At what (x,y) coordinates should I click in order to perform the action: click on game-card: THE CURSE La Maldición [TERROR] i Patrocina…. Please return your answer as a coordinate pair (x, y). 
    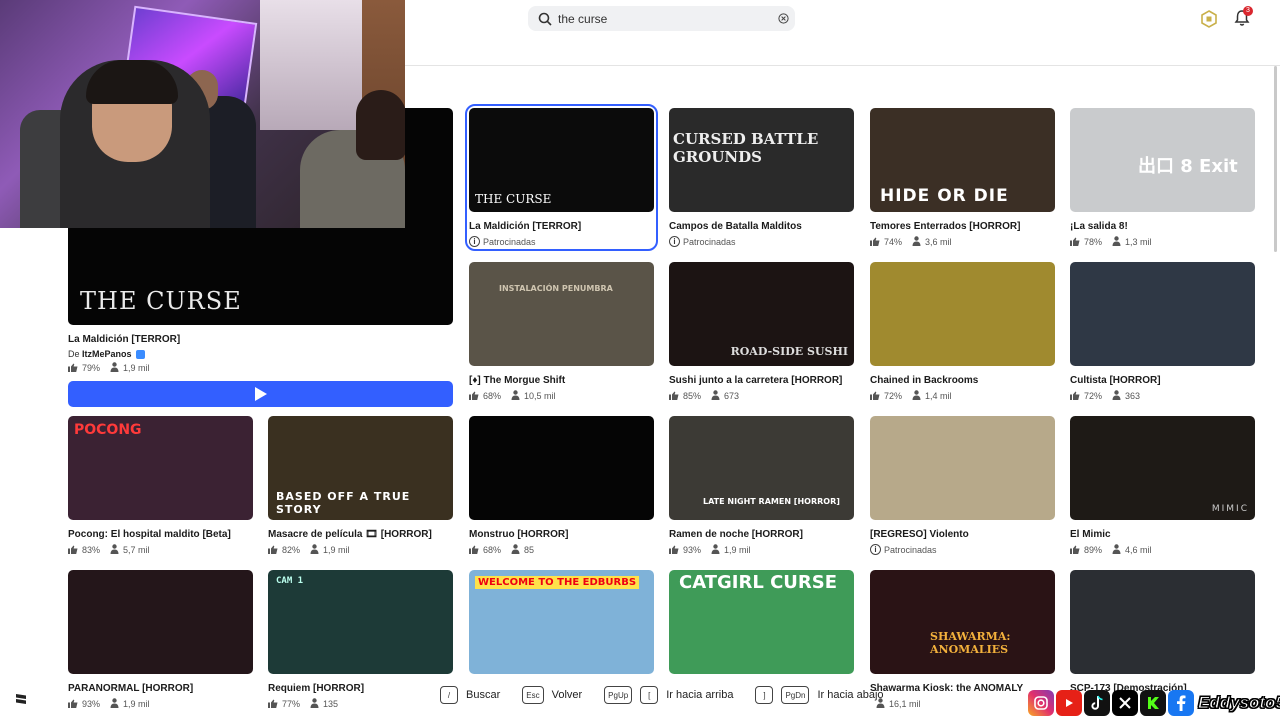
    Looking at the image, I should click on (561, 177).